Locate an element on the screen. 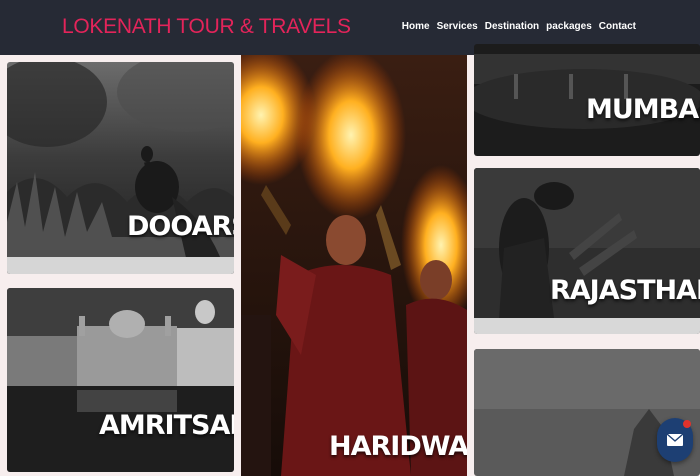 The image size is (700, 476). destination-card-mumbai: MUMBAI is located at coordinates (587, 100).